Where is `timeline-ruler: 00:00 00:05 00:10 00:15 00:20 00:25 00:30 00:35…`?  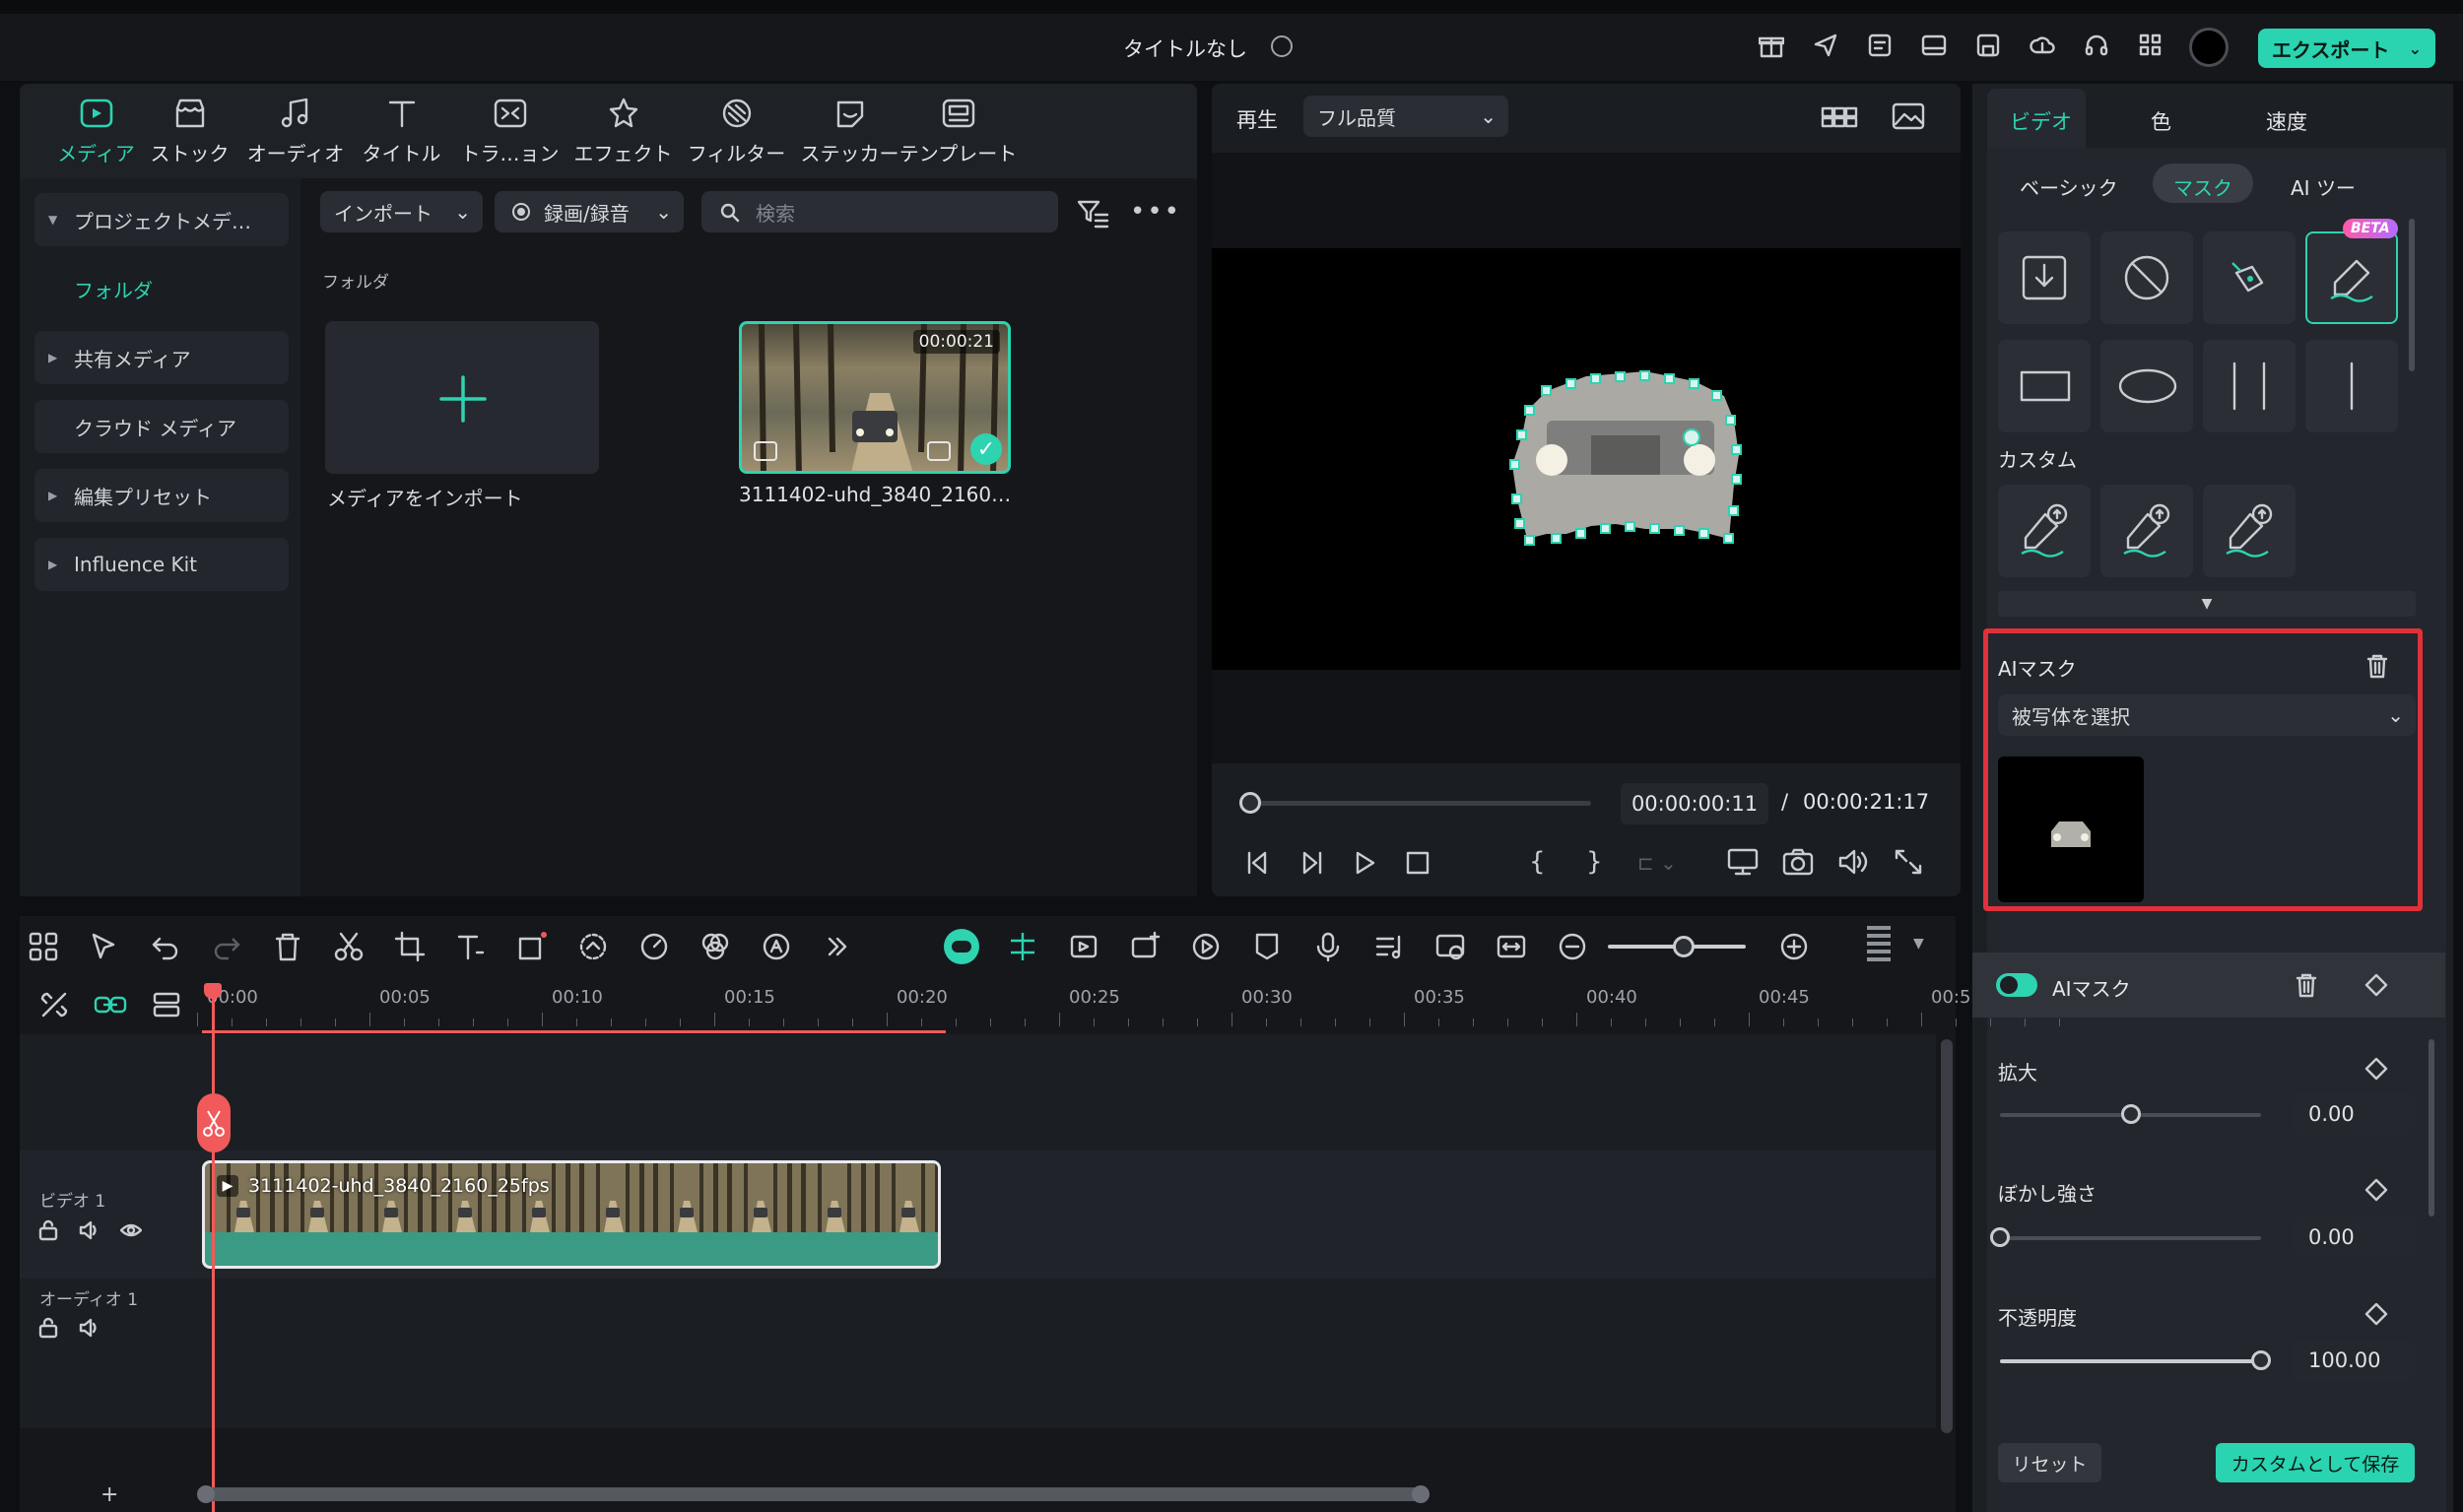
timeline-ruler: 00:00 00:05 00:10 00:15 00:20 00:25 00:30 00:35… is located at coordinates (1129, 1003).